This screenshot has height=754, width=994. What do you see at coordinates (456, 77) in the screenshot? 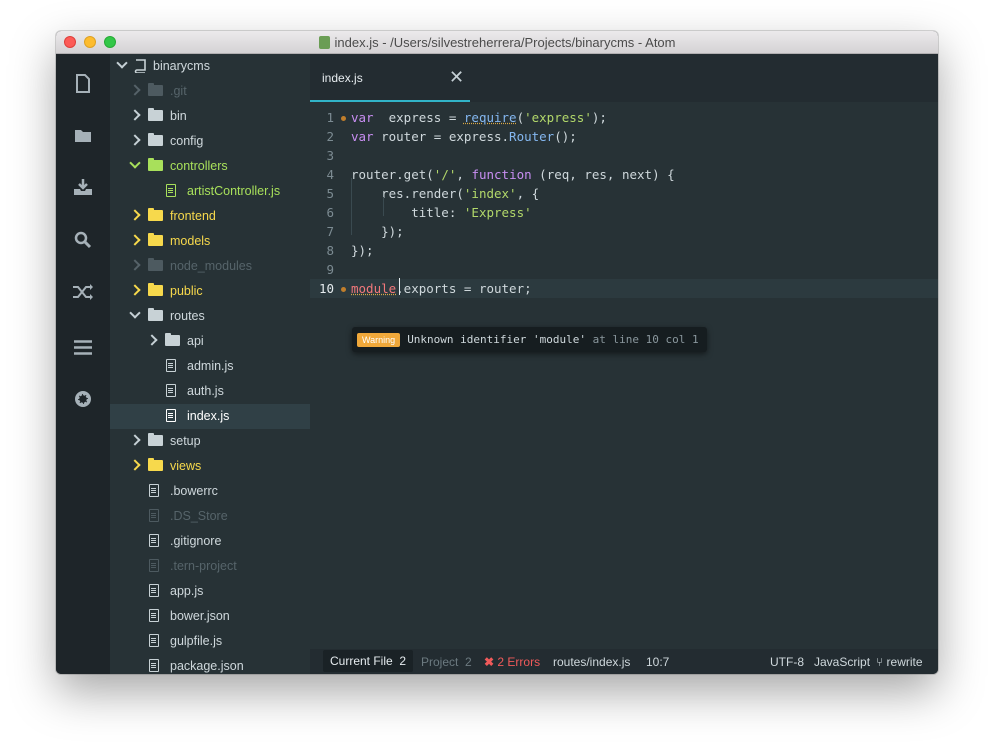
I see `close-tab-icon: ✕` at bounding box center [456, 77].